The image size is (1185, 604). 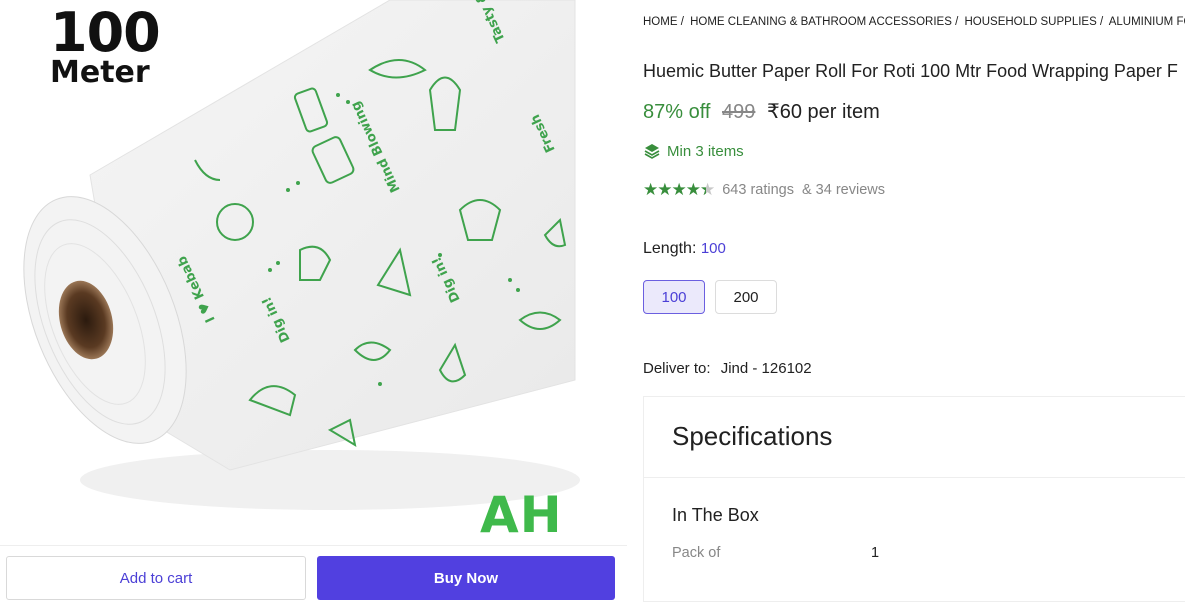 I want to click on deliver-to-label: Deliver to:, so click(x=677, y=368).